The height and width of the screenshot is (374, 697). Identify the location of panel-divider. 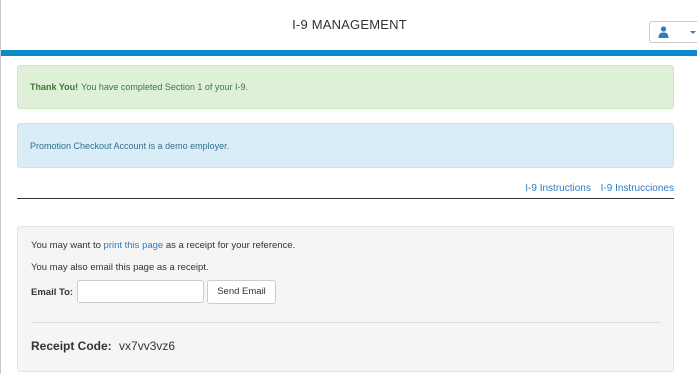
(346, 322).